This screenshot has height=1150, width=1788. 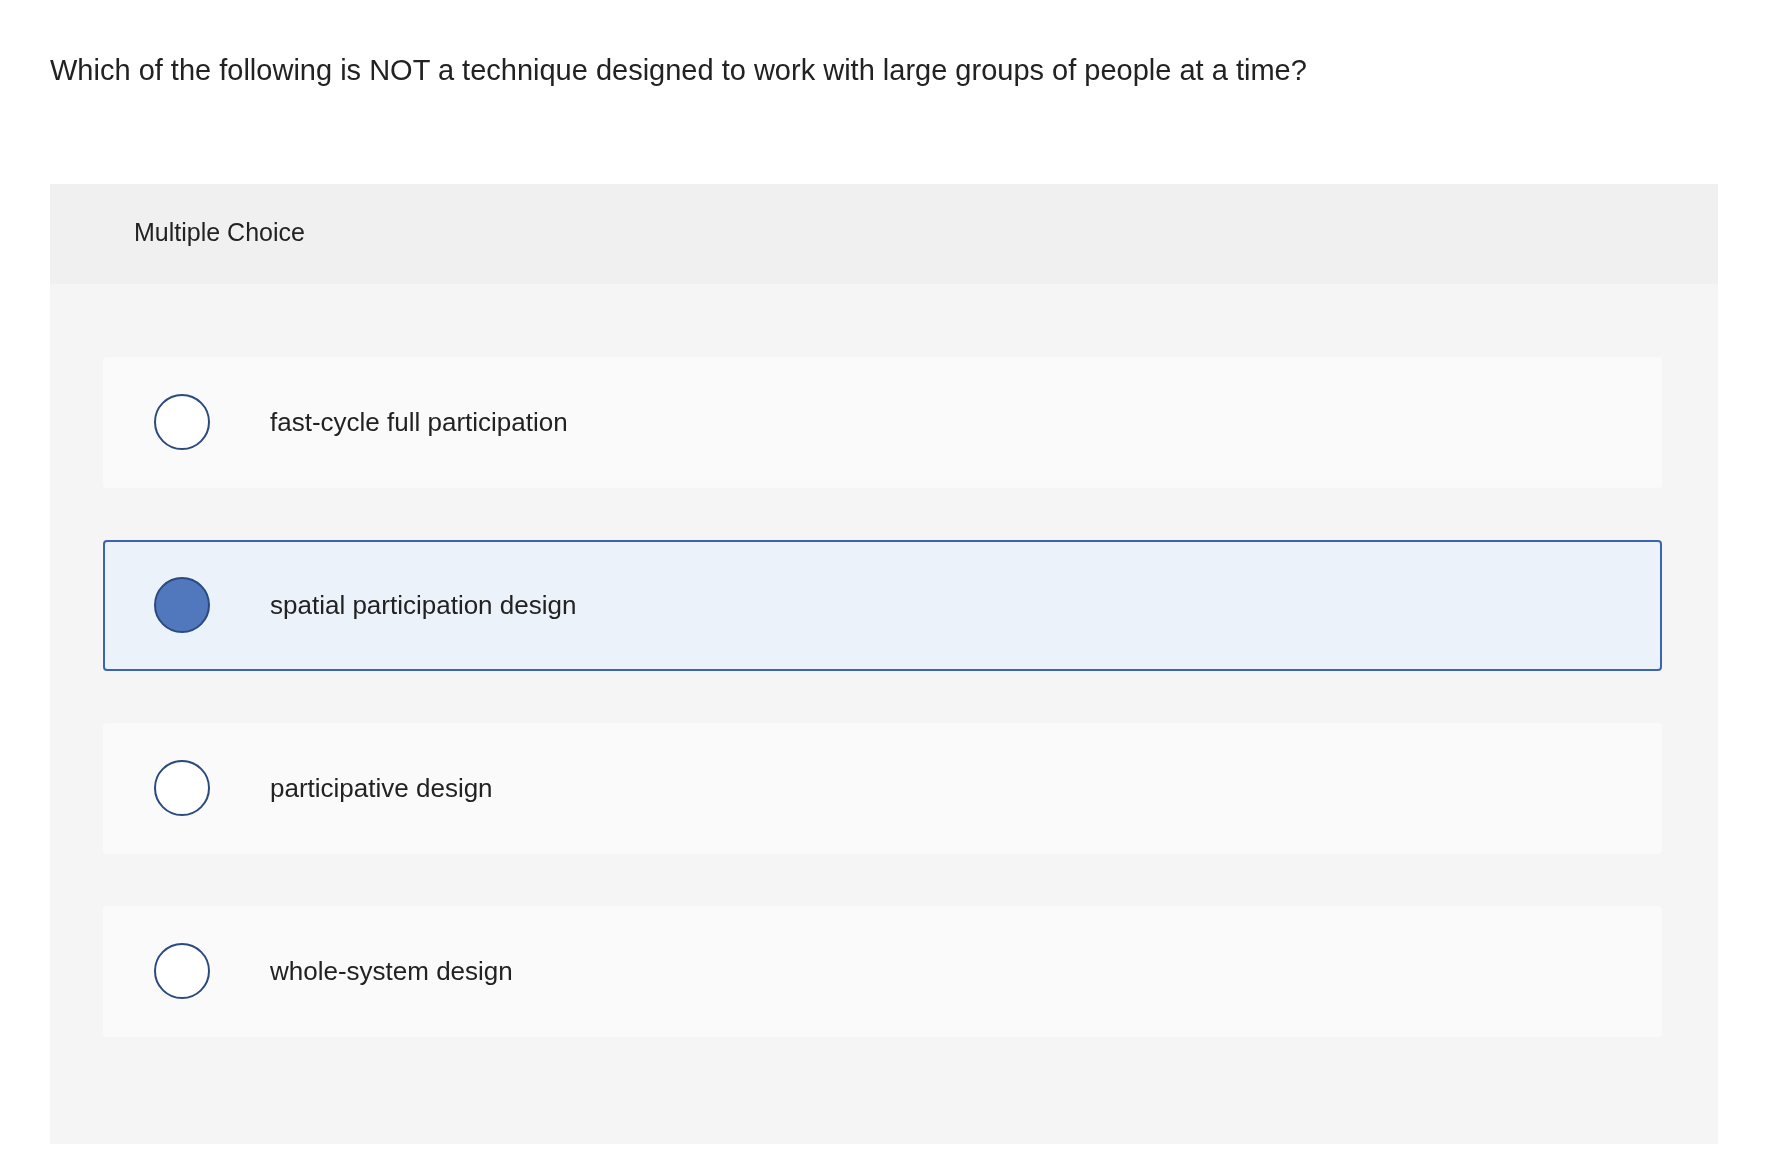 What do you see at coordinates (882, 788) in the screenshot?
I see `answer-option: participative design` at bounding box center [882, 788].